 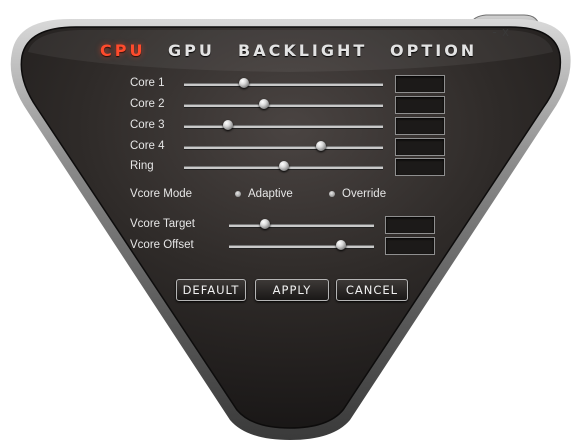 I want to click on core-2-track, so click(x=283, y=105).